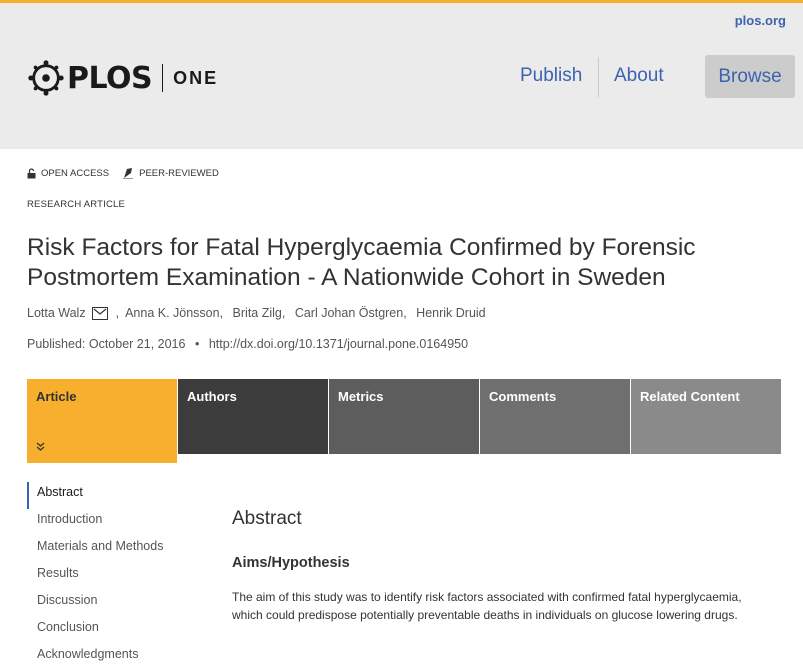 Image resolution: width=803 pixels, height=671 pixels. Describe the element at coordinates (56, 396) in the screenshot. I see `tab-label: Article` at that location.